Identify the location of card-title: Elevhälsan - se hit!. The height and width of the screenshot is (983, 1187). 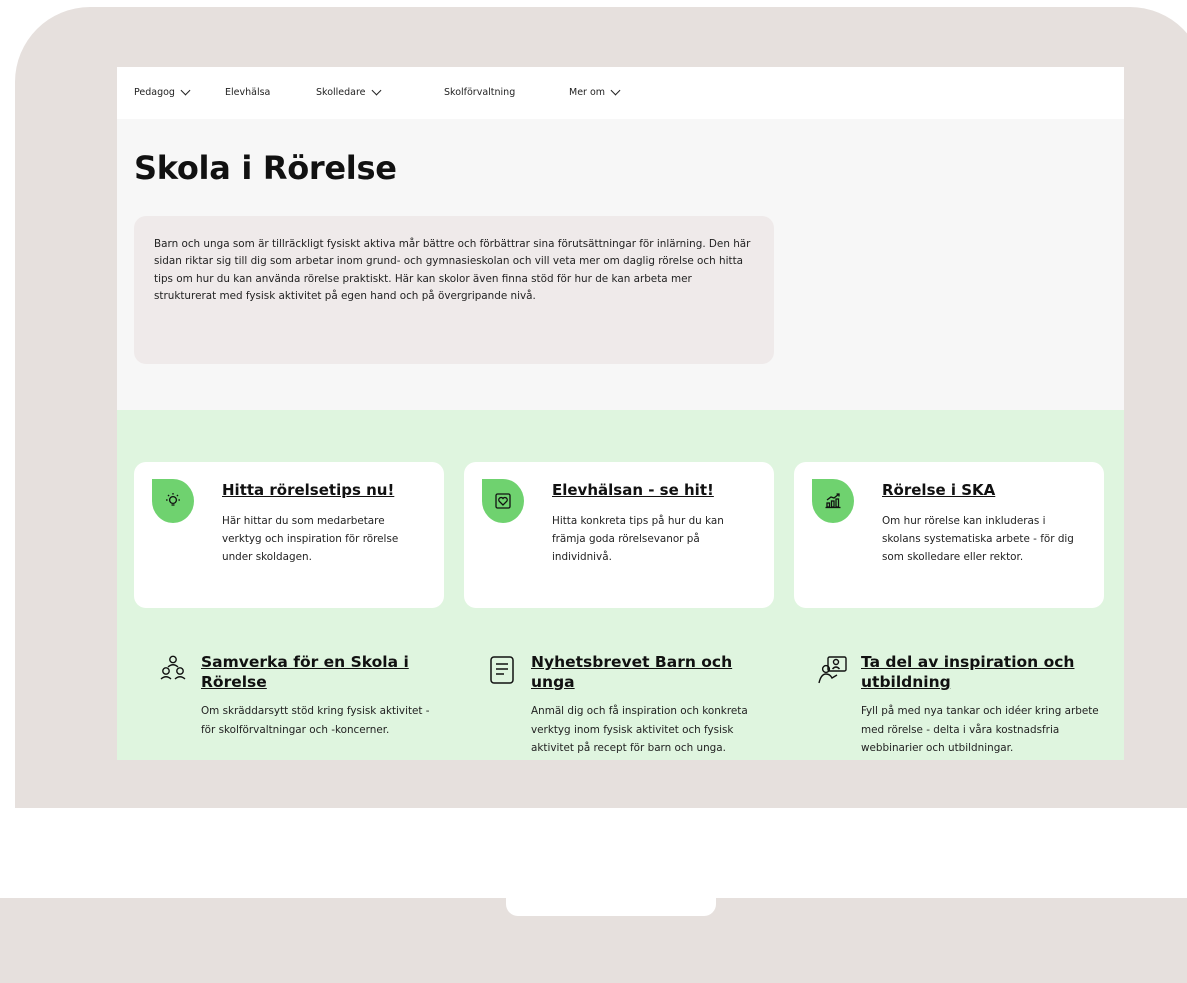
(633, 490).